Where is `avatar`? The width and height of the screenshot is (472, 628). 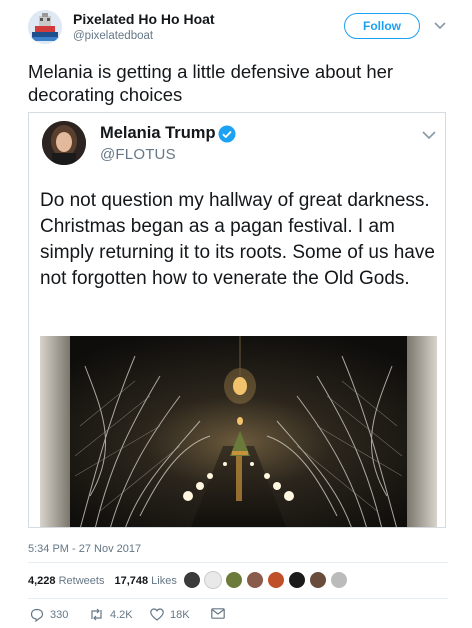
avatar is located at coordinates (45, 27).